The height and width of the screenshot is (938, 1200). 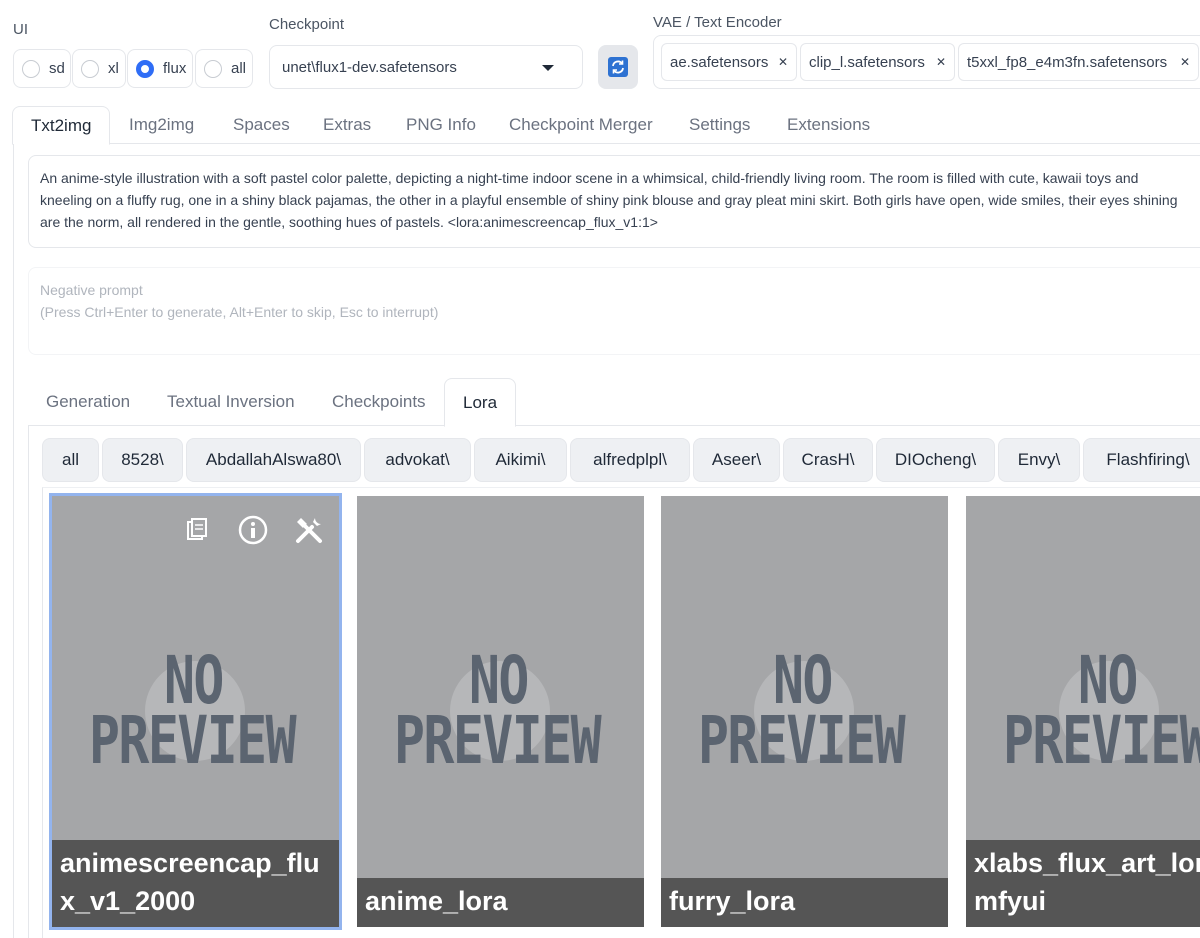 I want to click on tab-png-info: PNG Info, so click(x=441, y=125).